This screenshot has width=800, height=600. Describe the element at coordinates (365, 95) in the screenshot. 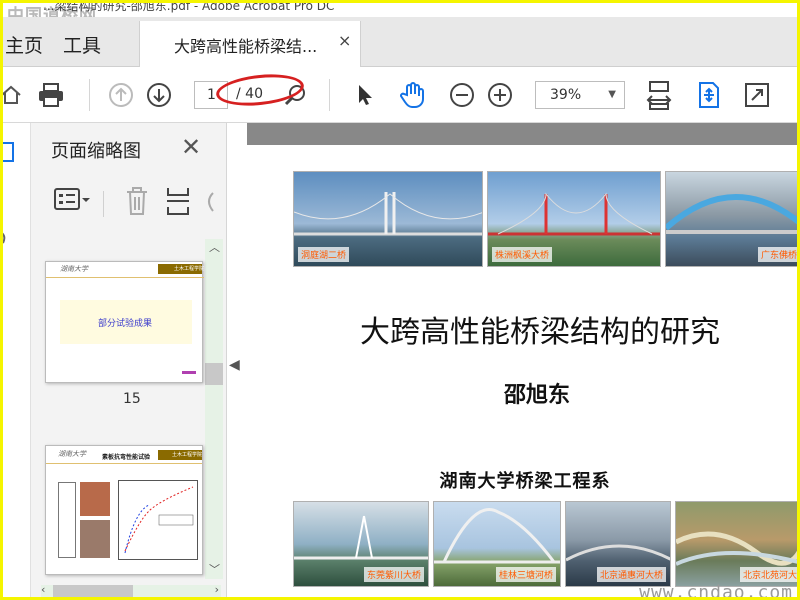

I see `select-cursor-icon` at that location.